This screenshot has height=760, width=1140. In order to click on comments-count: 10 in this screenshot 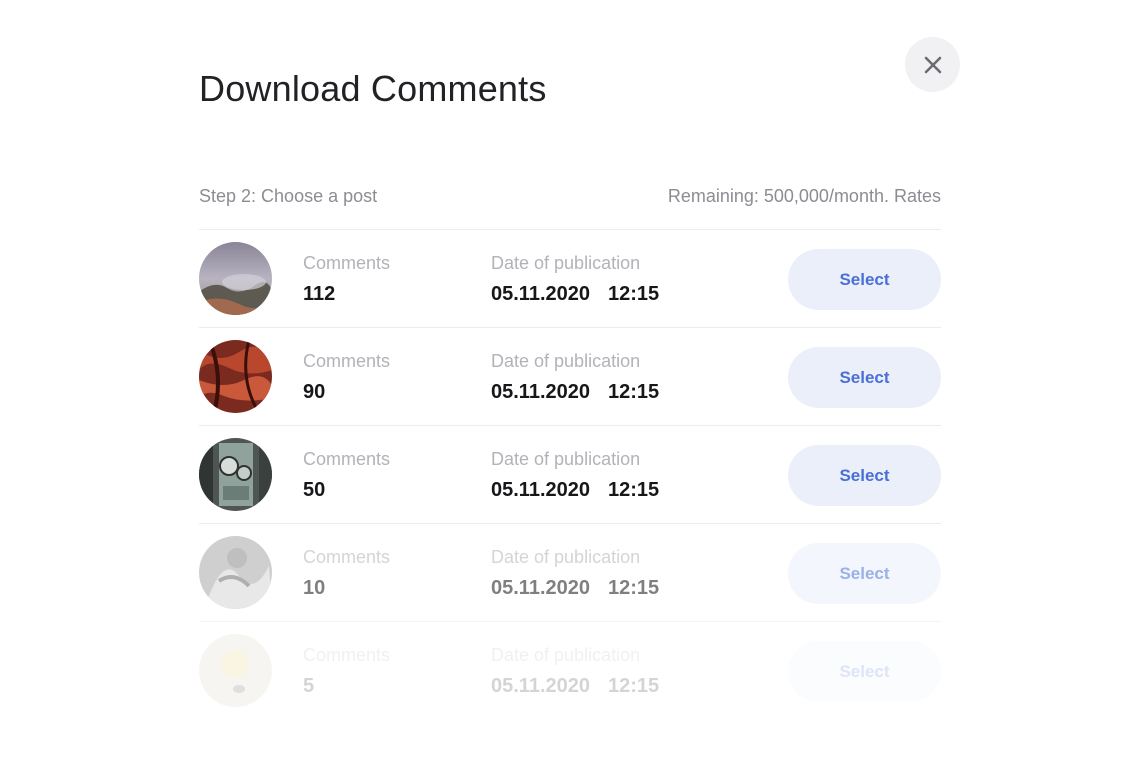, I will do `click(346, 588)`.